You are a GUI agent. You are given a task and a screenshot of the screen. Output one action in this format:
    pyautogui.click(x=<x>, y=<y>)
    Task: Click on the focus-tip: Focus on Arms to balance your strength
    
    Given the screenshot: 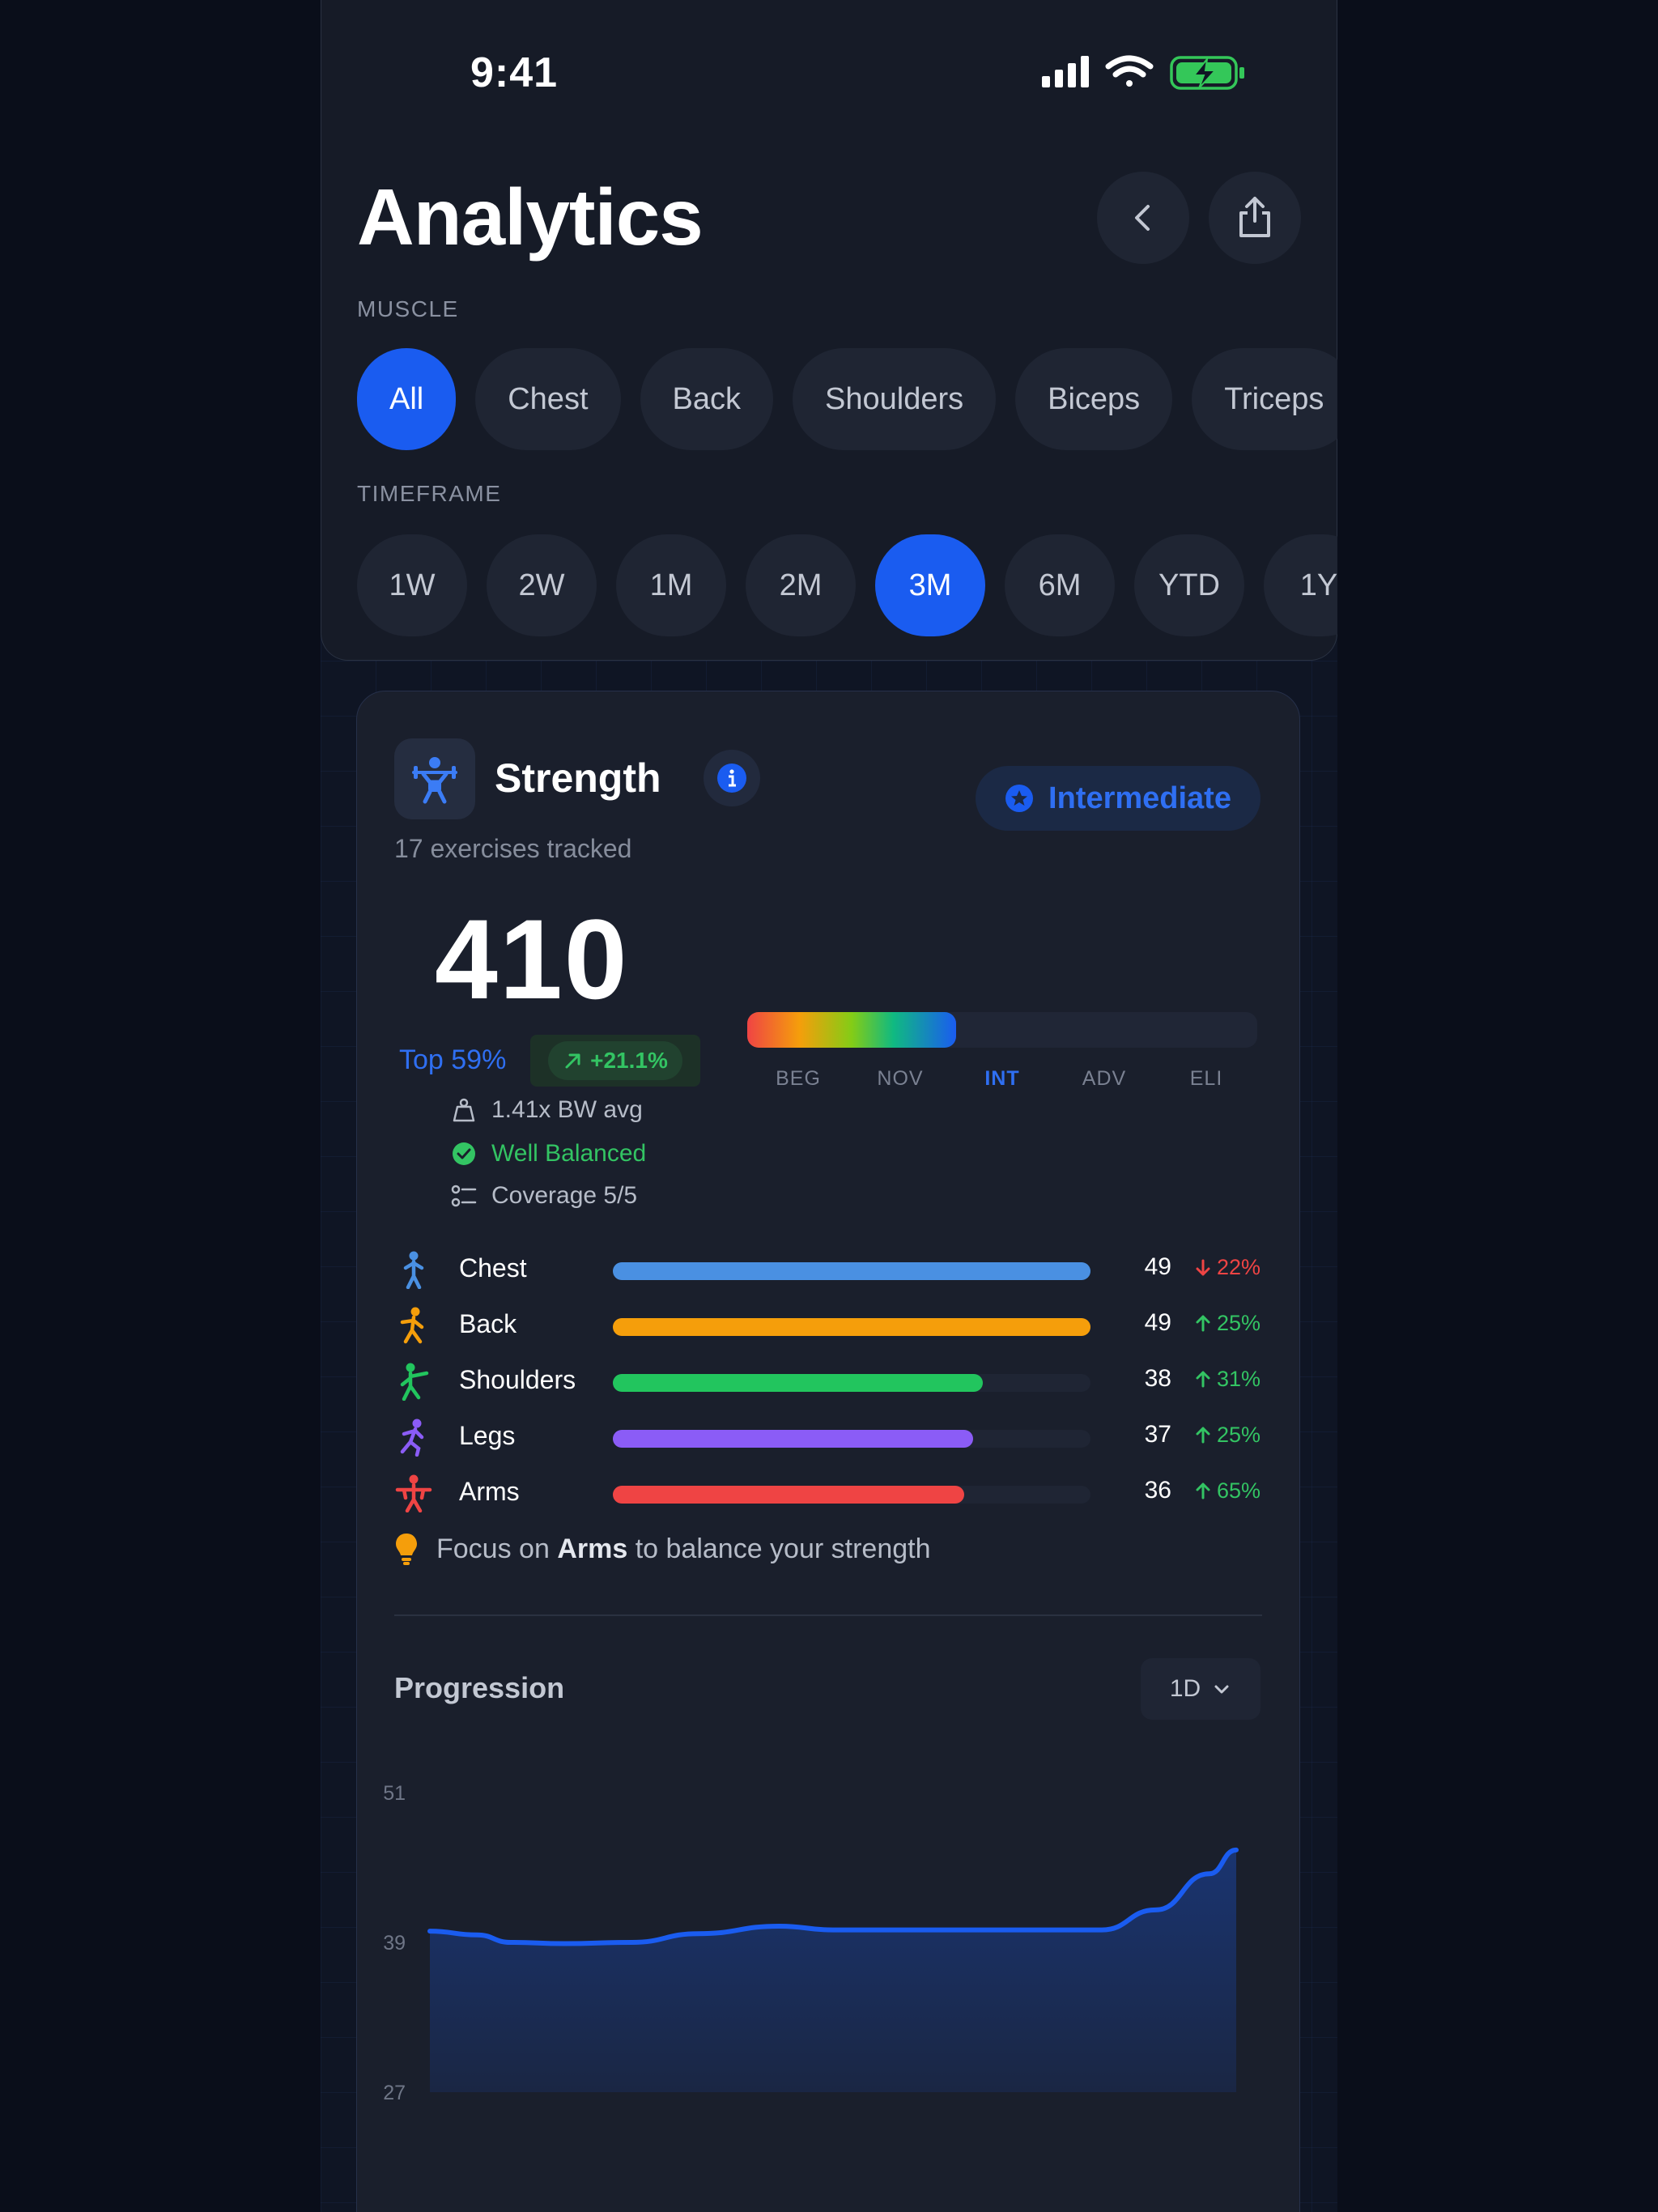 What is the action you would take?
    pyautogui.click(x=662, y=1549)
    